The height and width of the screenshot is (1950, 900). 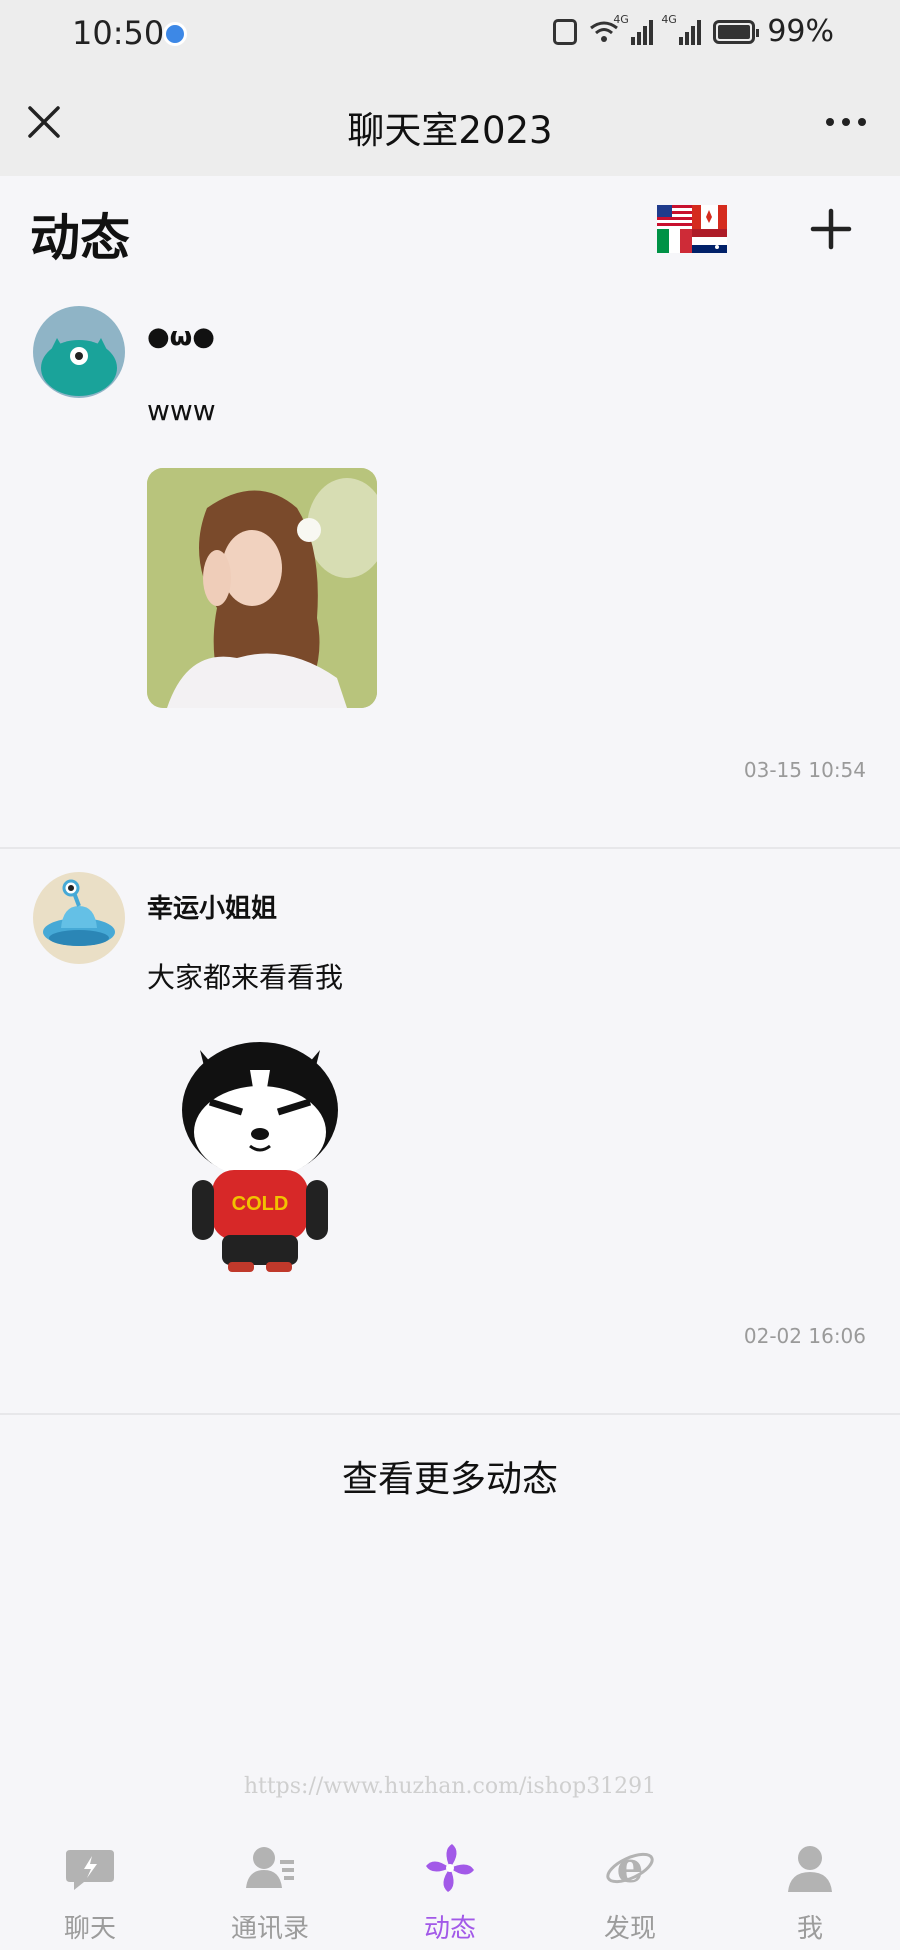 I want to click on nav-item-discover: e 发现, so click(x=630, y=1888).